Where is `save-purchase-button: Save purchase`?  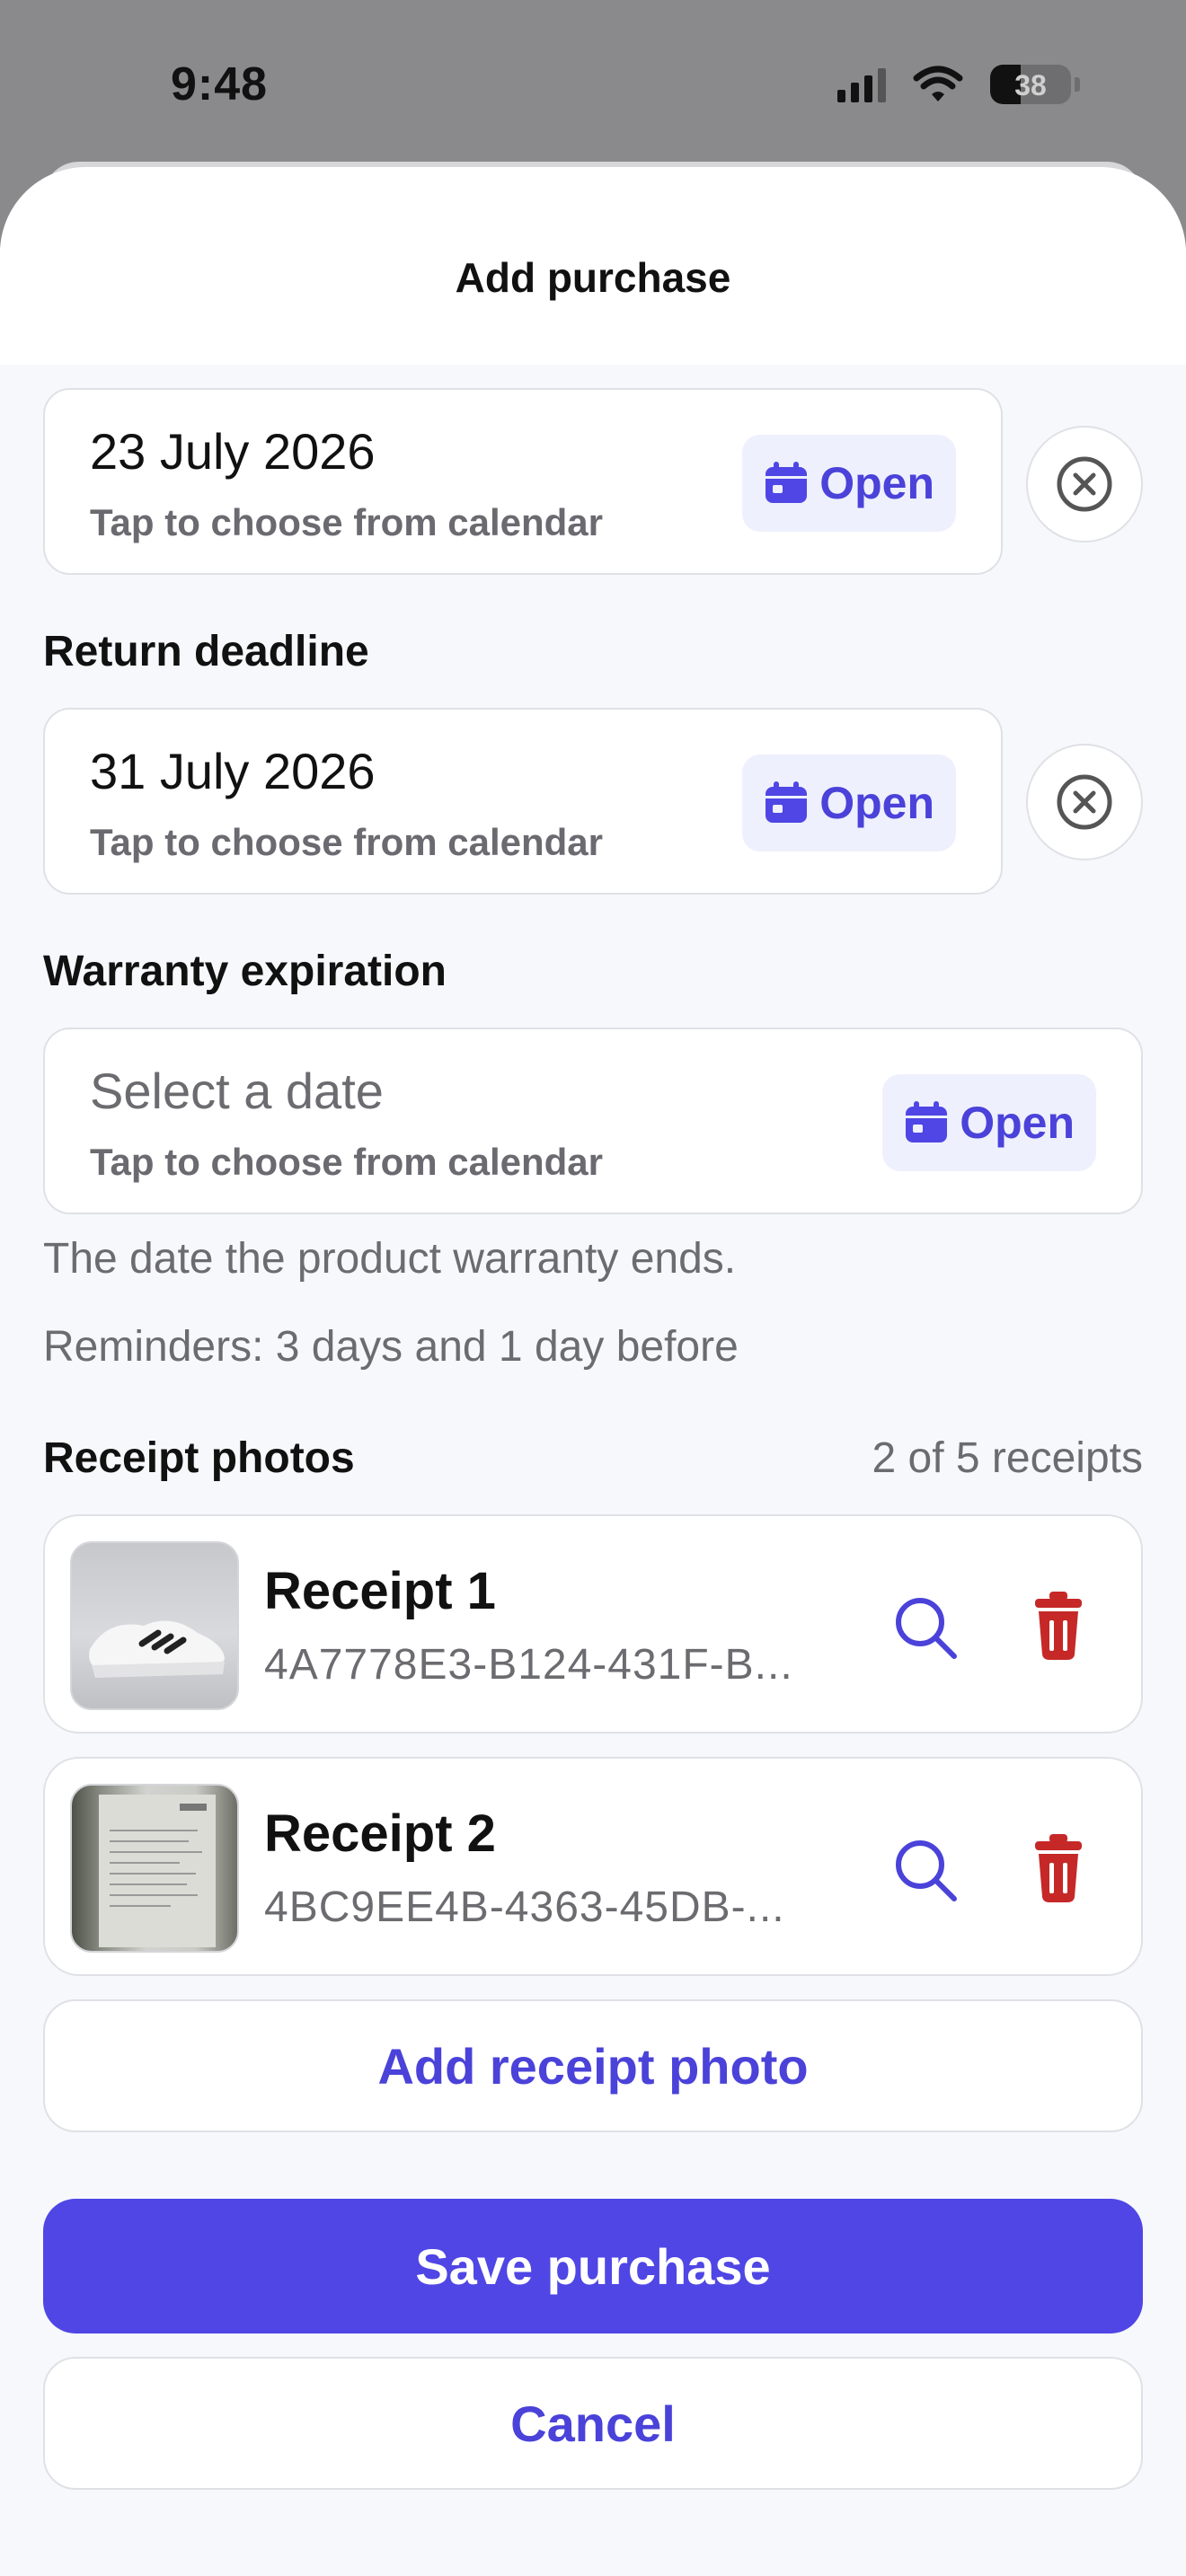 save-purchase-button: Save purchase is located at coordinates (593, 2266).